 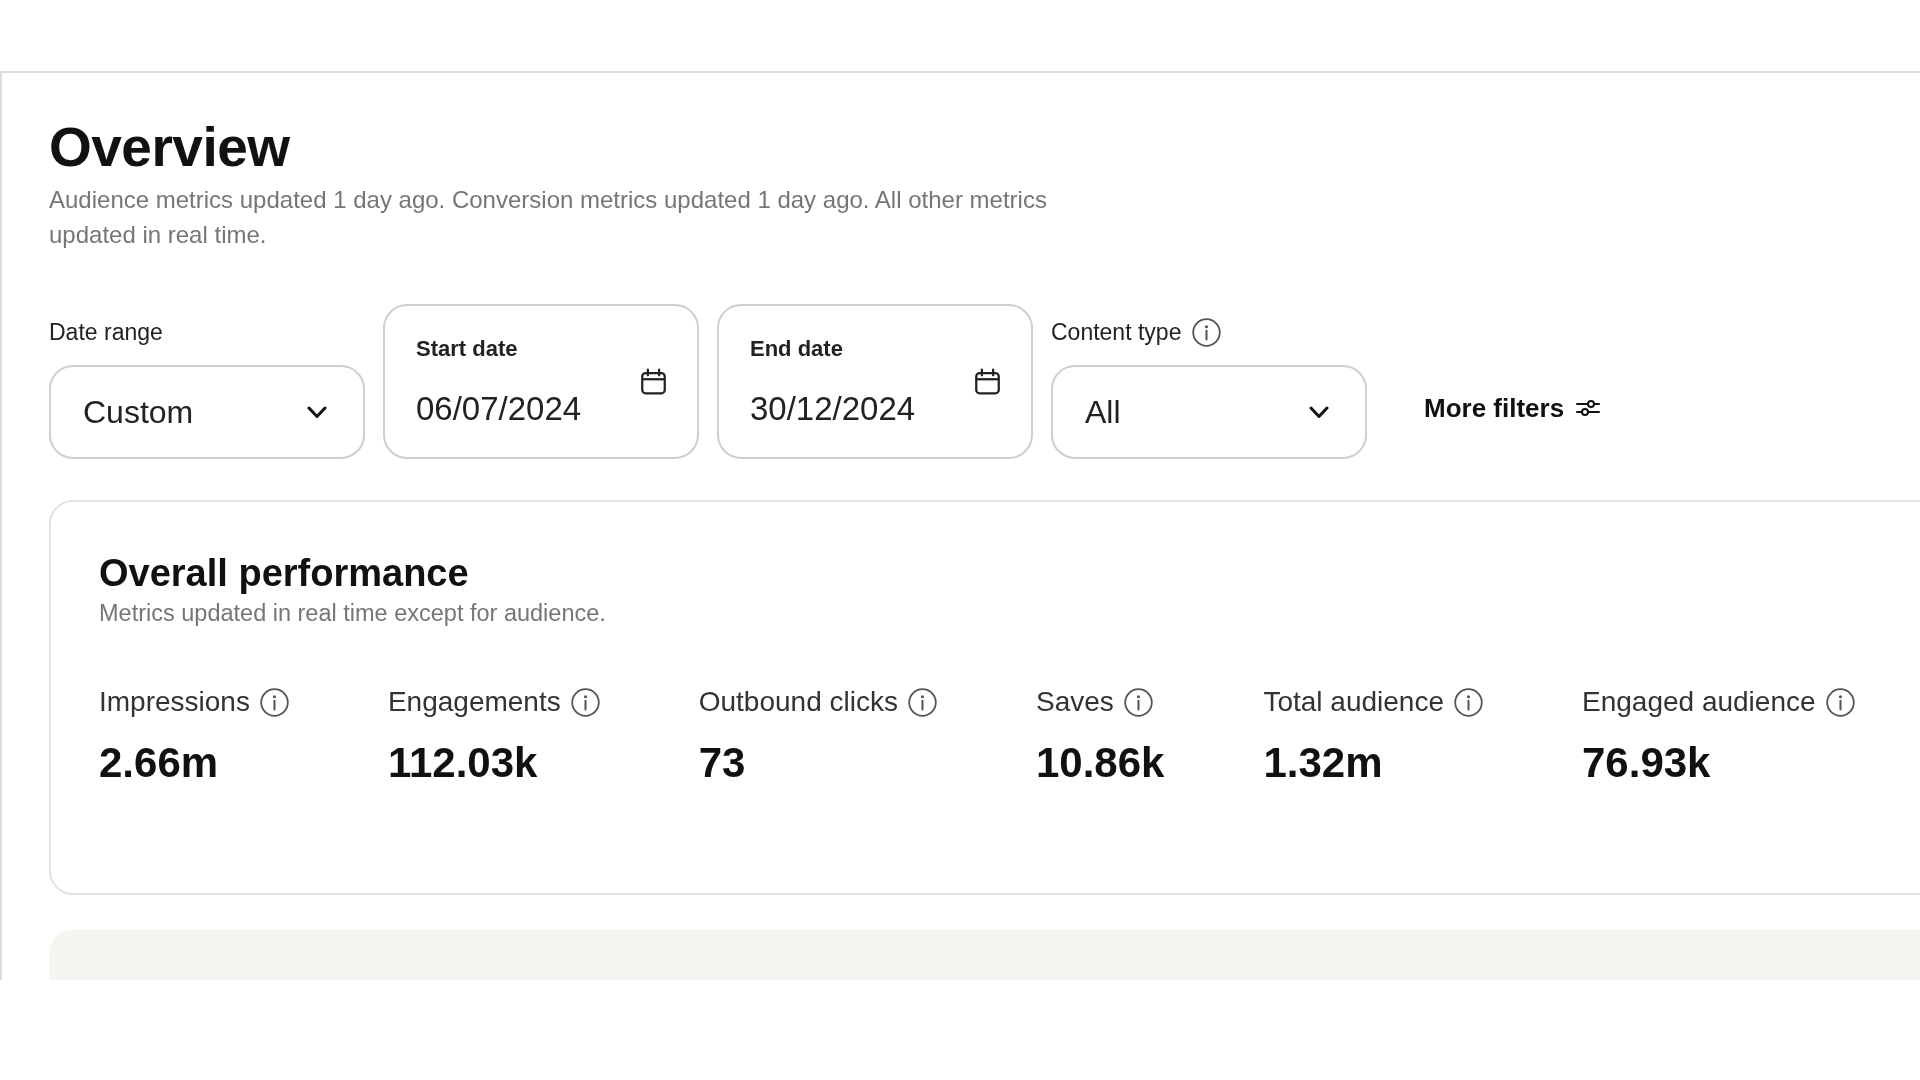 I want to click on metric-label: Outbound clicks, so click(x=798, y=702).